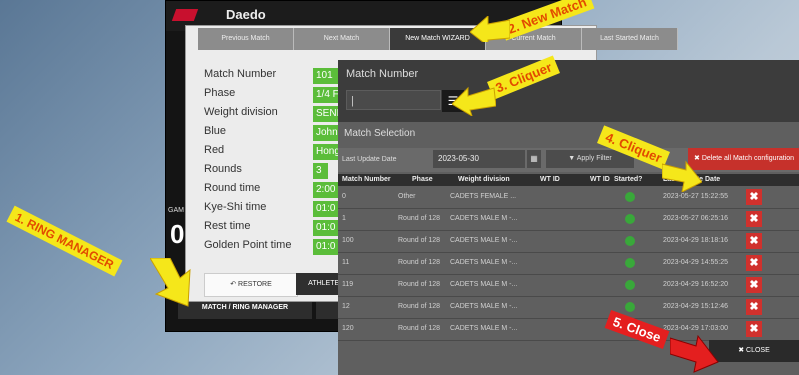 The height and width of the screenshot is (375, 799). What do you see at coordinates (695, 218) in the screenshot?
I see `cell-last-update-date: 2023-05-27 06:25:16` at bounding box center [695, 218].